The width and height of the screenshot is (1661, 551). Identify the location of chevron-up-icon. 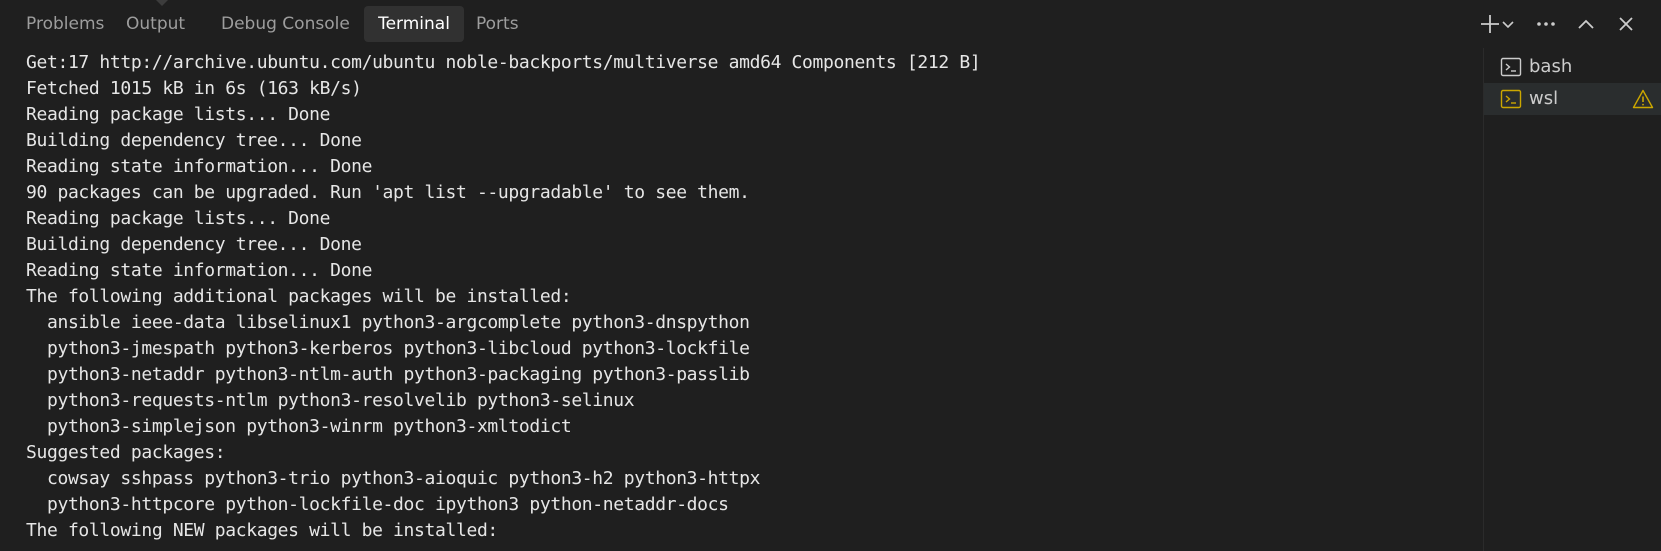
(1586, 24).